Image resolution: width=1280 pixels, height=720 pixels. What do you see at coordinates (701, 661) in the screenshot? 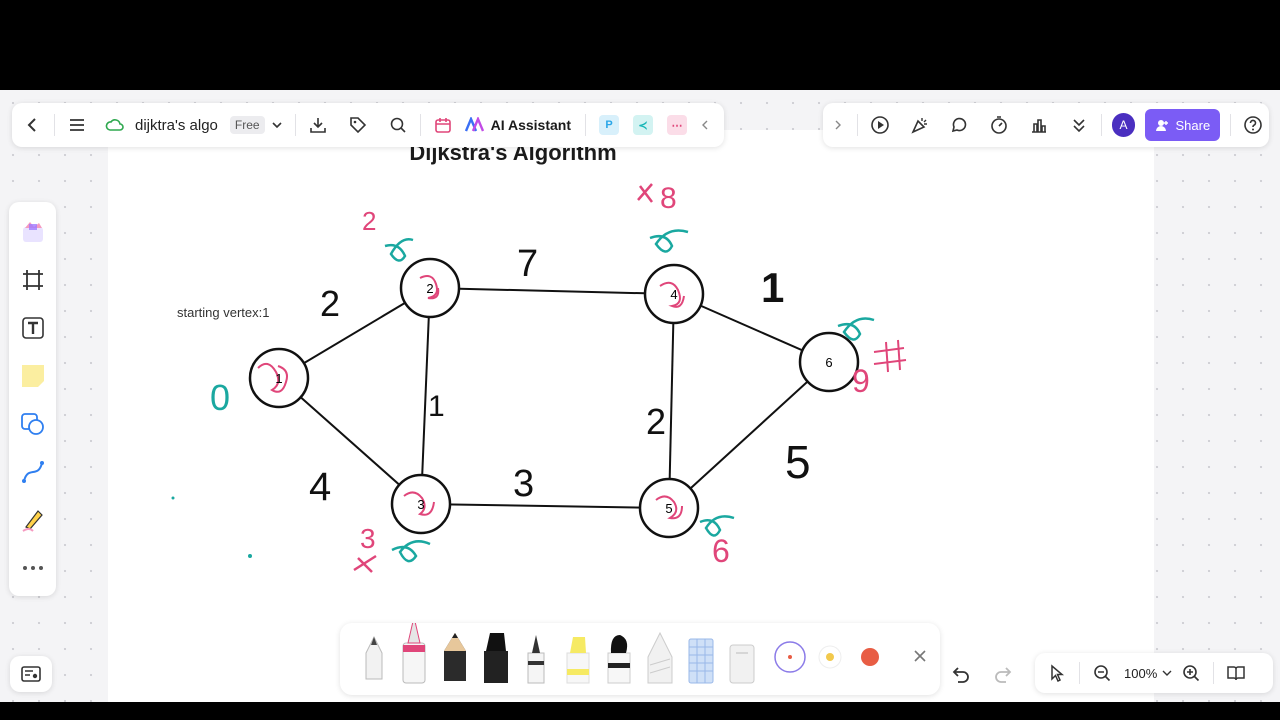
I see `pattern-brush-tool` at bounding box center [701, 661].